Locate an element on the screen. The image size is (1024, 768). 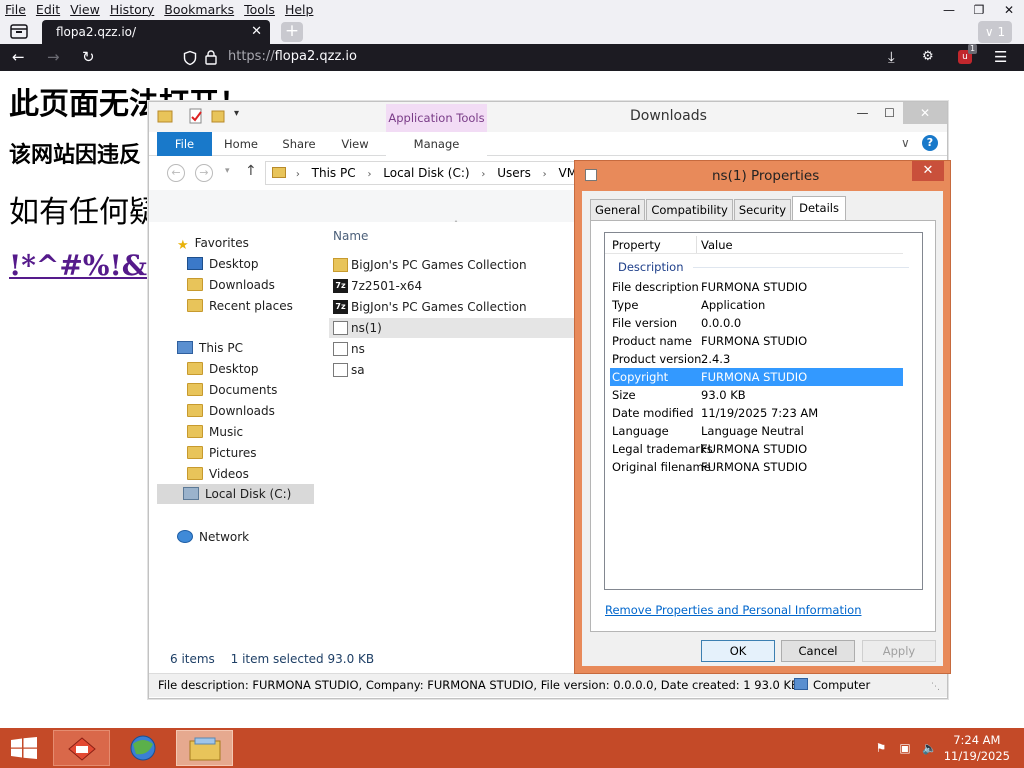
list-item: 7z 7z2501-x64 is located at coordinates (451, 286).